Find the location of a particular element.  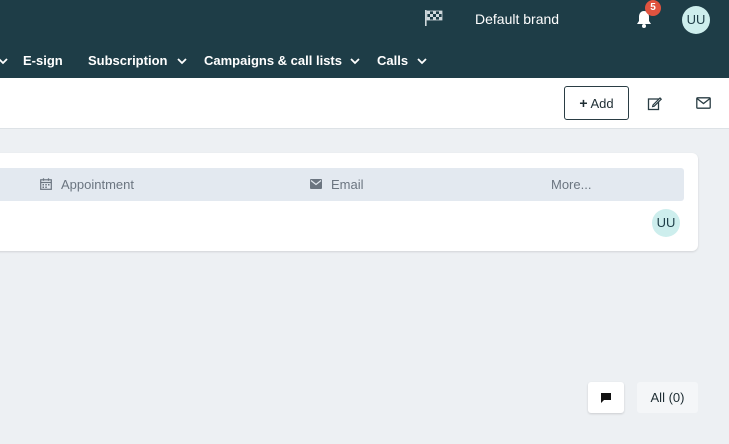

page-toolbar: + Add is located at coordinates (364, 103).